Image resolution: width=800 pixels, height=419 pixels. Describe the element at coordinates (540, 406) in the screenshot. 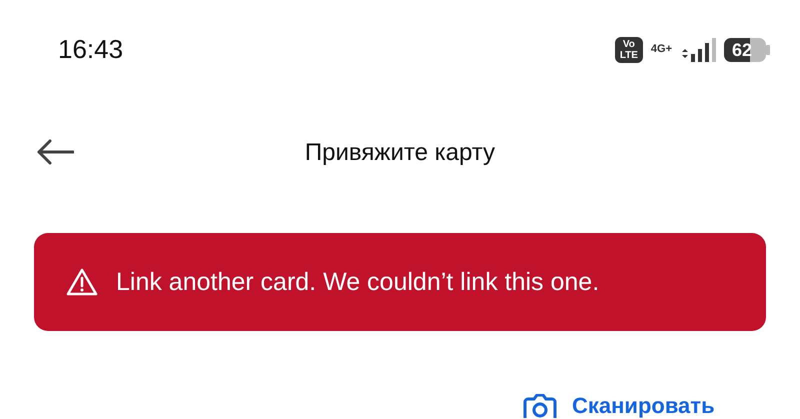

I see `camera-icon` at that location.